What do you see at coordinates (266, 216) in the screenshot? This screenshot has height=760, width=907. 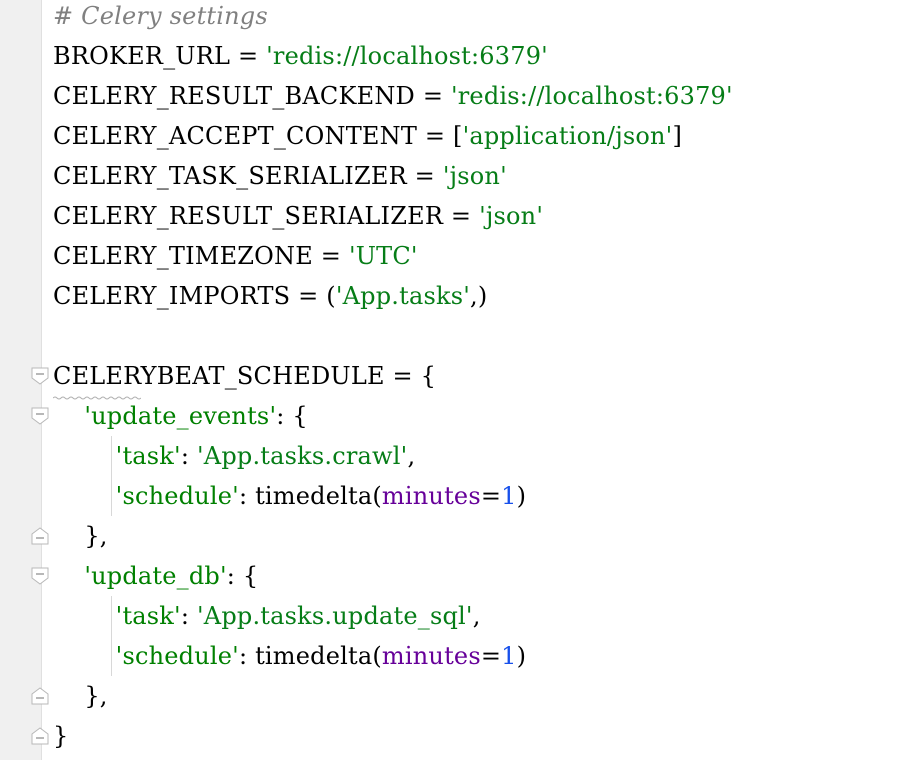 I see `code-token: CELERY_RESULT_SERIALIZER =` at bounding box center [266, 216].